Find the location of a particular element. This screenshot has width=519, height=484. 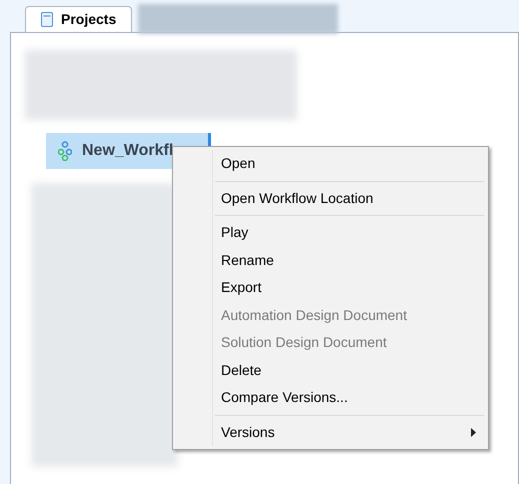

submenu-arrow-icon is located at coordinates (473, 432).